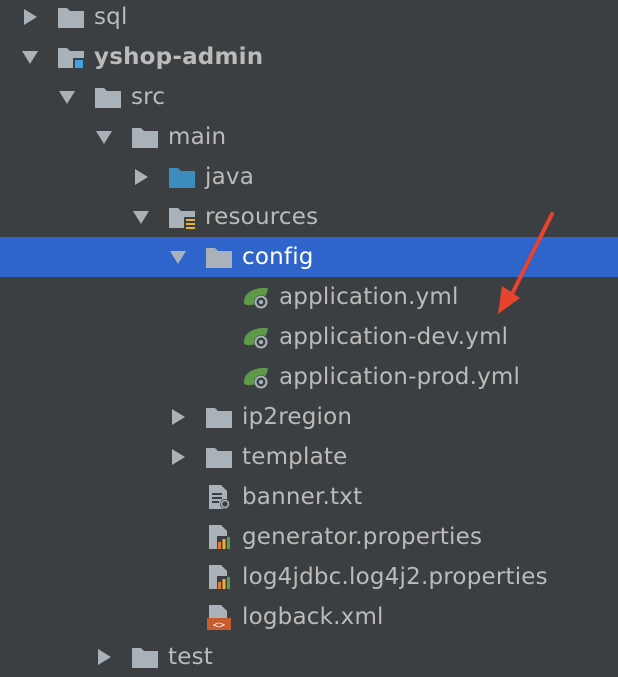 Image resolution: width=618 pixels, height=677 pixels. Describe the element at coordinates (369, 297) in the screenshot. I see `tree-item-label: application.yml` at that location.